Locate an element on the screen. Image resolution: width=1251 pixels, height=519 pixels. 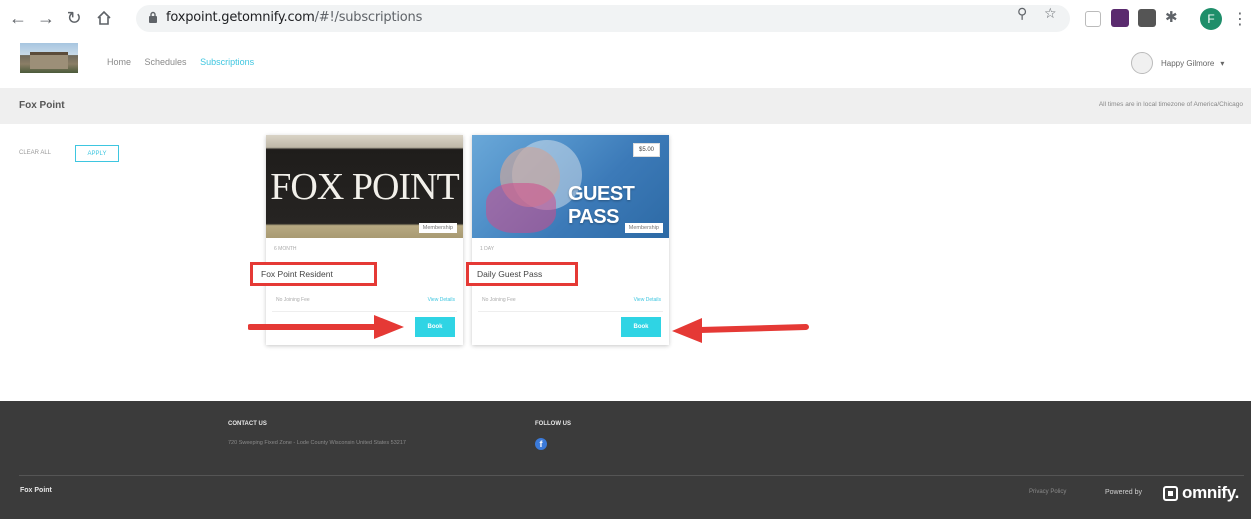
follow-heading: FOLLOW US is located at coordinates (553, 424).